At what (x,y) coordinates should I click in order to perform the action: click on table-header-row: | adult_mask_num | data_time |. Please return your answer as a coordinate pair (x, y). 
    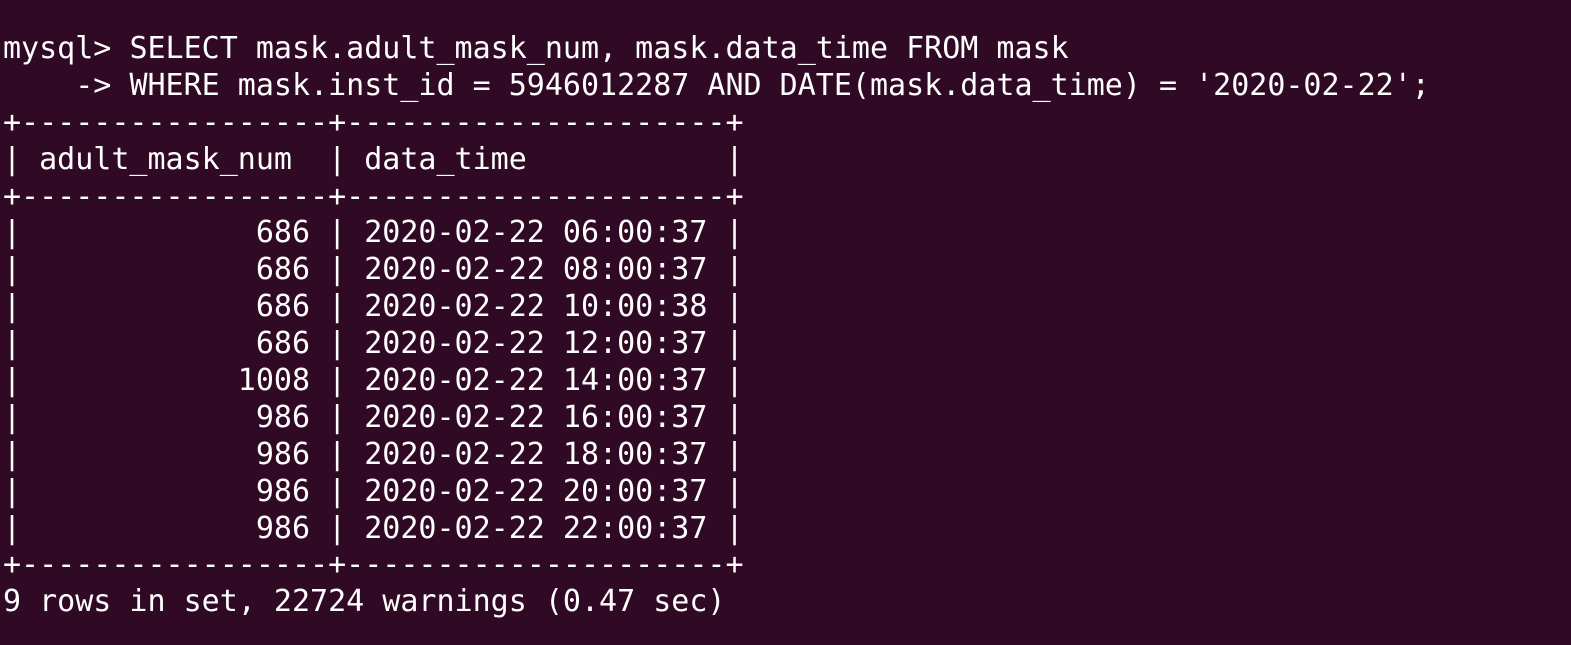
    Looking at the image, I should click on (373, 159).